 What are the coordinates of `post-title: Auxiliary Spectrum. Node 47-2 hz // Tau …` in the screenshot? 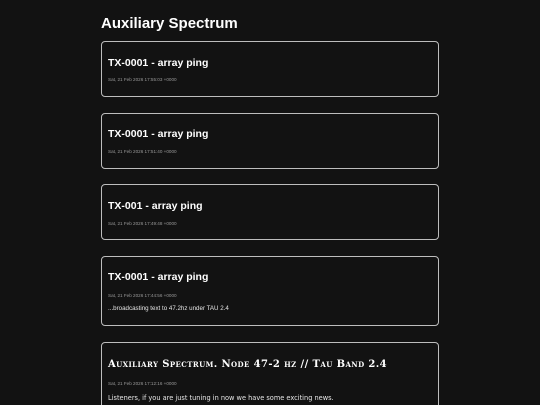 It's located at (247, 364).